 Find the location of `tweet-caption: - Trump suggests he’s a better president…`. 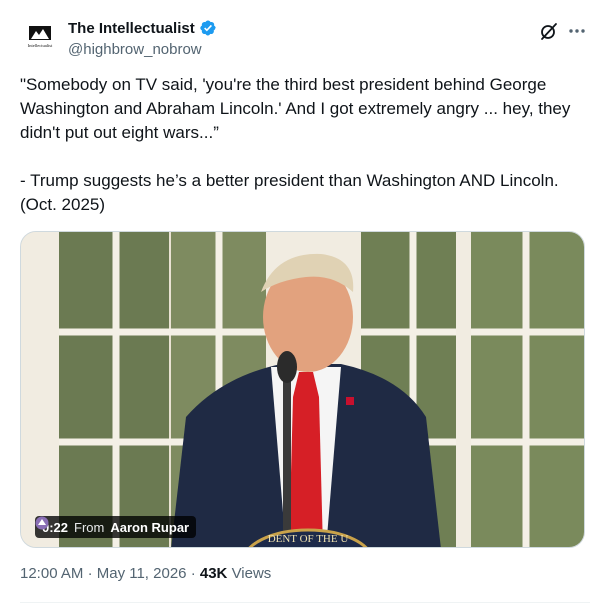

tweet-caption: - Trump suggests he’s a better president… is located at coordinates (289, 192).